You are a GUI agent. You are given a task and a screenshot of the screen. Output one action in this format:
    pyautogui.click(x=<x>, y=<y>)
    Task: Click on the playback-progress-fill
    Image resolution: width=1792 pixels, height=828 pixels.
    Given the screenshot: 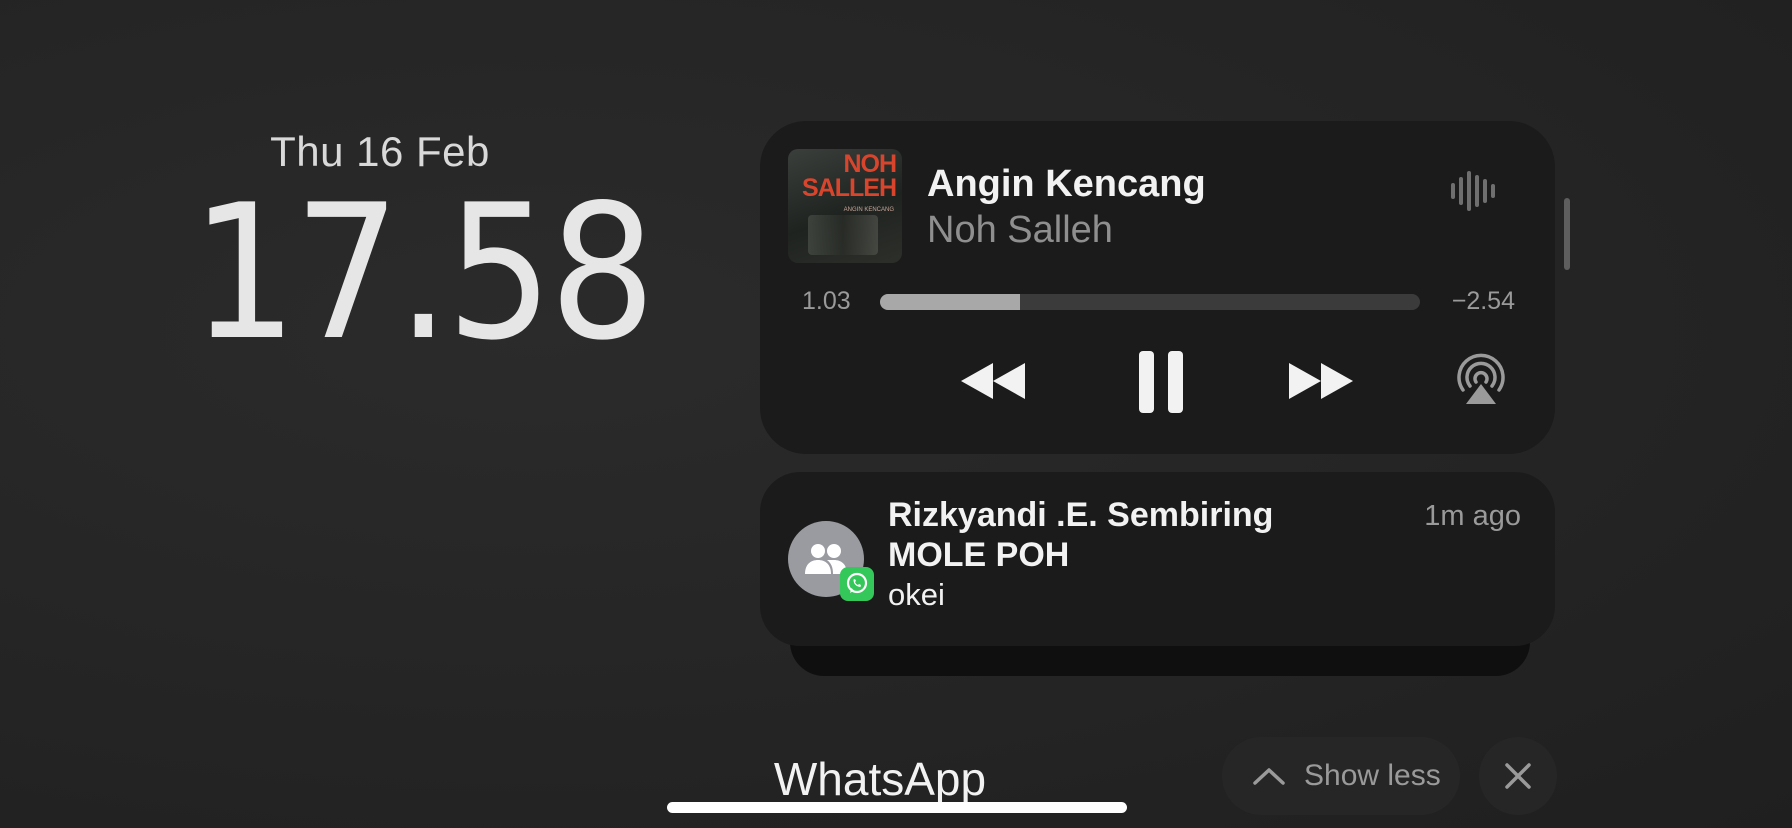 What is the action you would take?
    pyautogui.click(x=950, y=302)
    